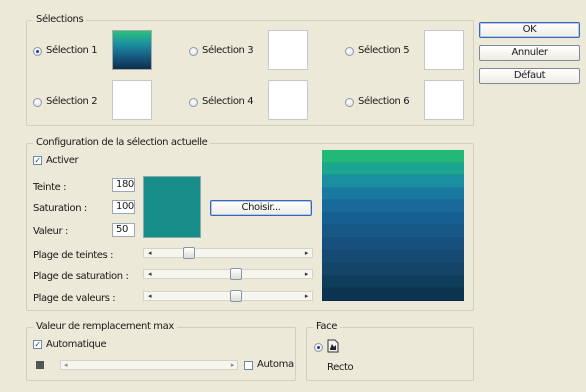  Describe the element at coordinates (228, 296) in the screenshot. I see `value-range-slider: ◂ ▸` at that location.